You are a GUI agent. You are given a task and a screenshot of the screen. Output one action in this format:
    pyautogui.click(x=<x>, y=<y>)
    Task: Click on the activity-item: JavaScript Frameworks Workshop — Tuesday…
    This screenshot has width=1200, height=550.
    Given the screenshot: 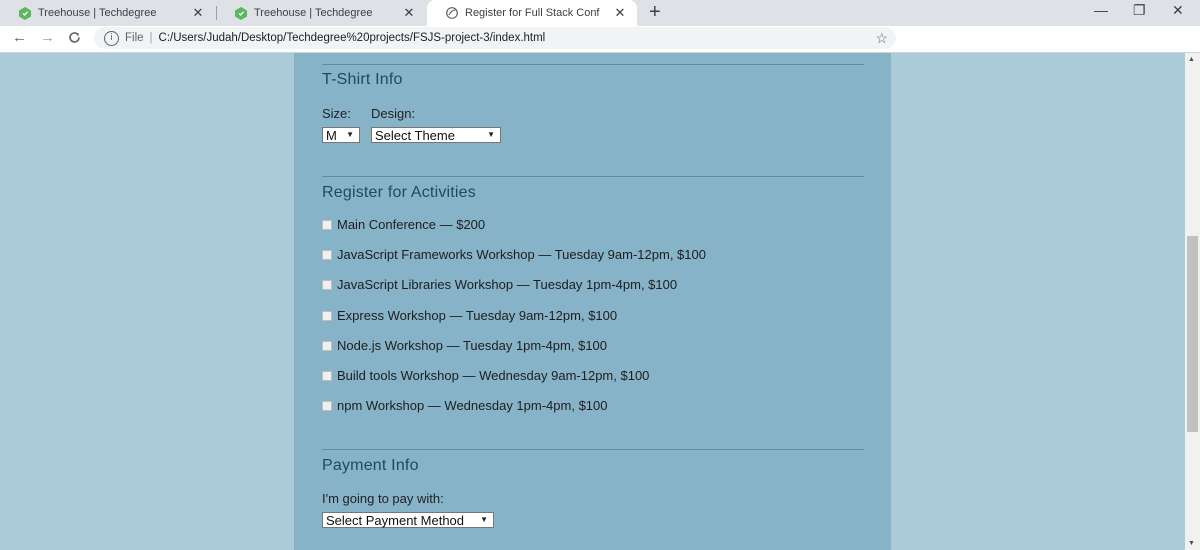 What is the action you would take?
    pyautogui.click(x=514, y=254)
    